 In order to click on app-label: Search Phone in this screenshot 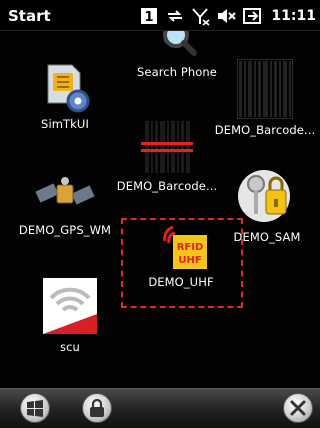, I will do `click(177, 72)`.